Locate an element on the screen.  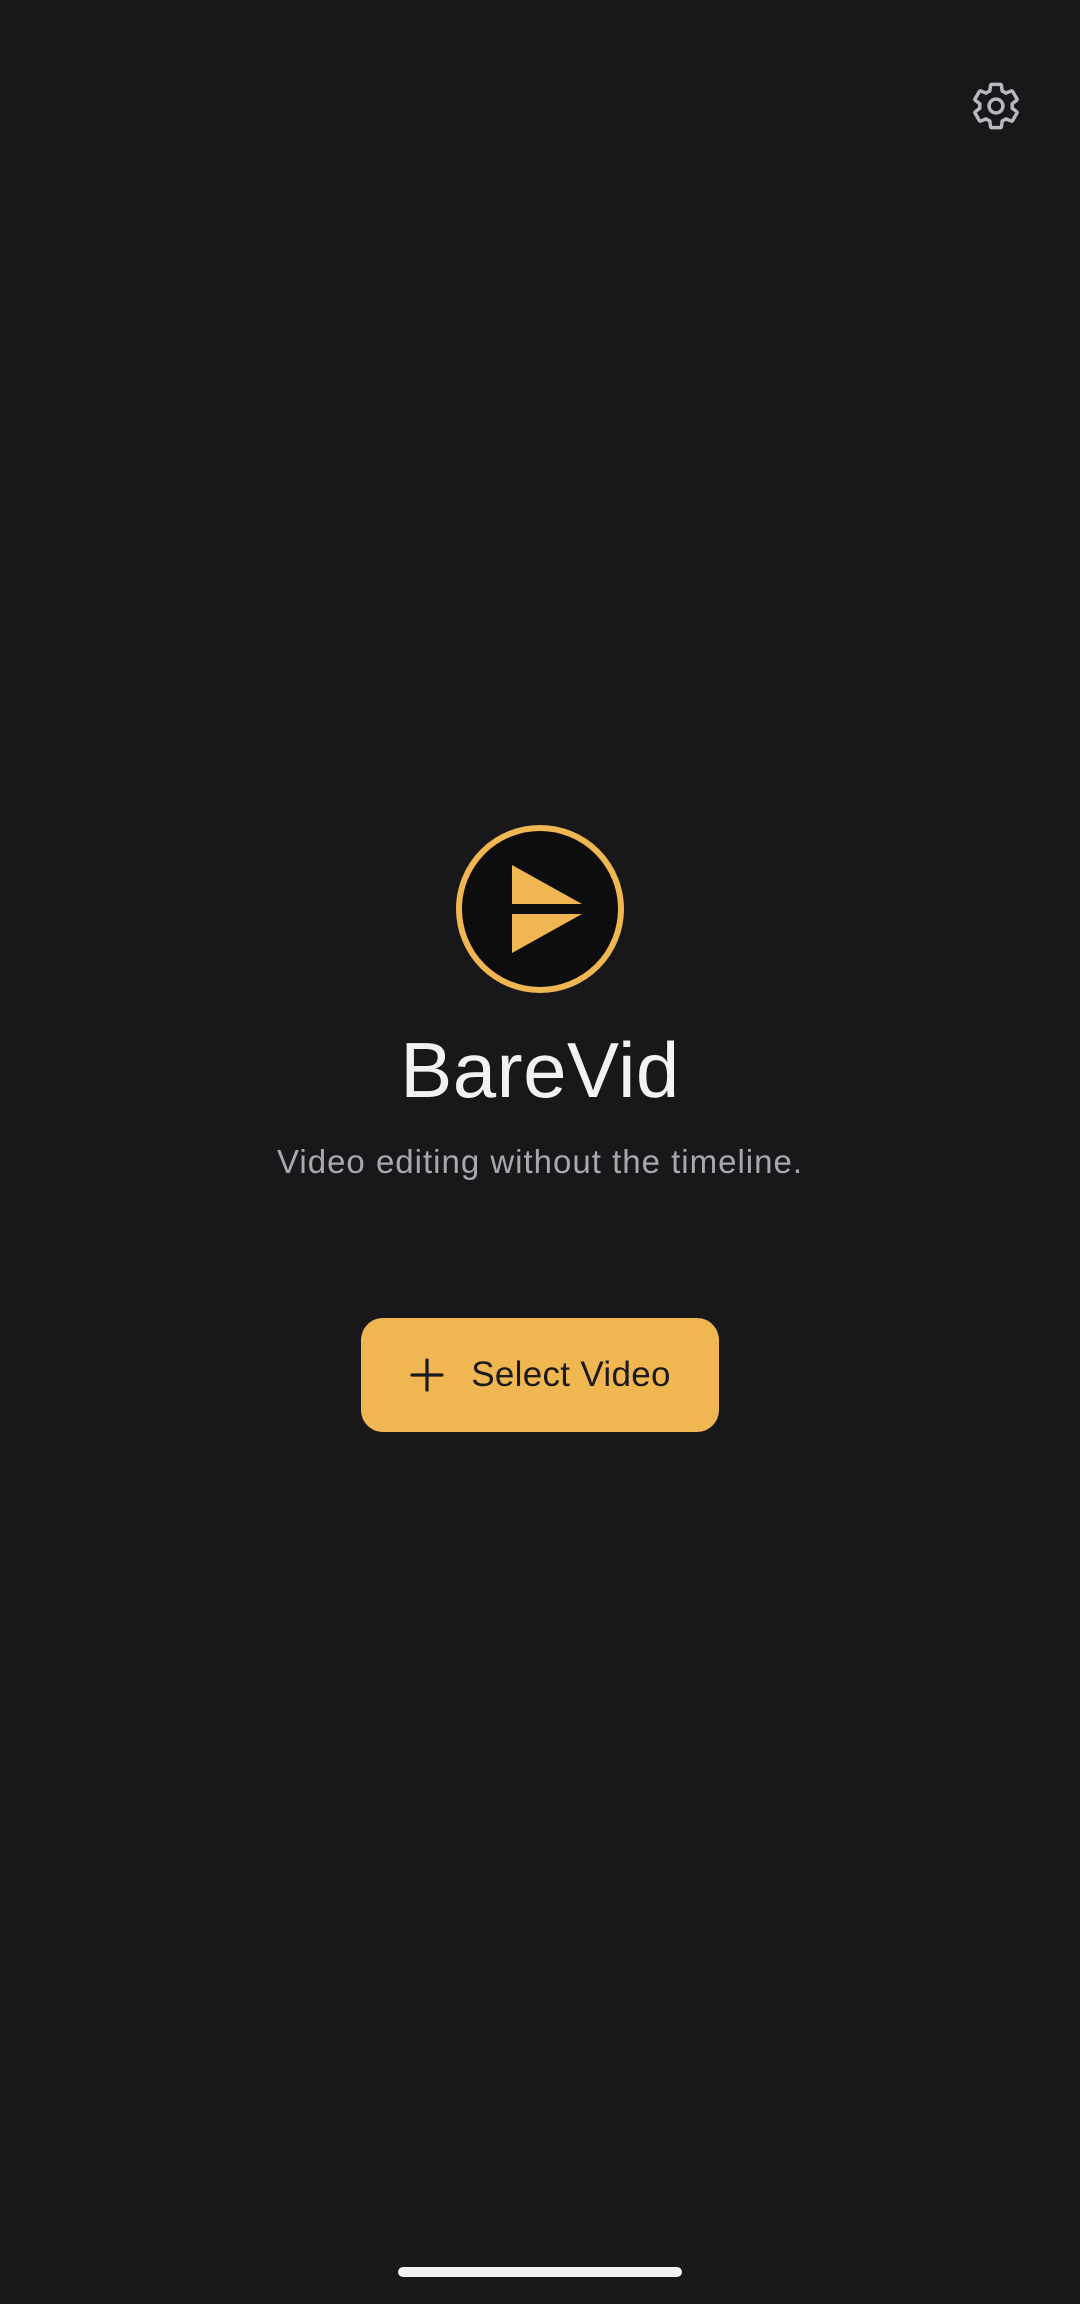
plus-icon is located at coordinates (427, 1375).